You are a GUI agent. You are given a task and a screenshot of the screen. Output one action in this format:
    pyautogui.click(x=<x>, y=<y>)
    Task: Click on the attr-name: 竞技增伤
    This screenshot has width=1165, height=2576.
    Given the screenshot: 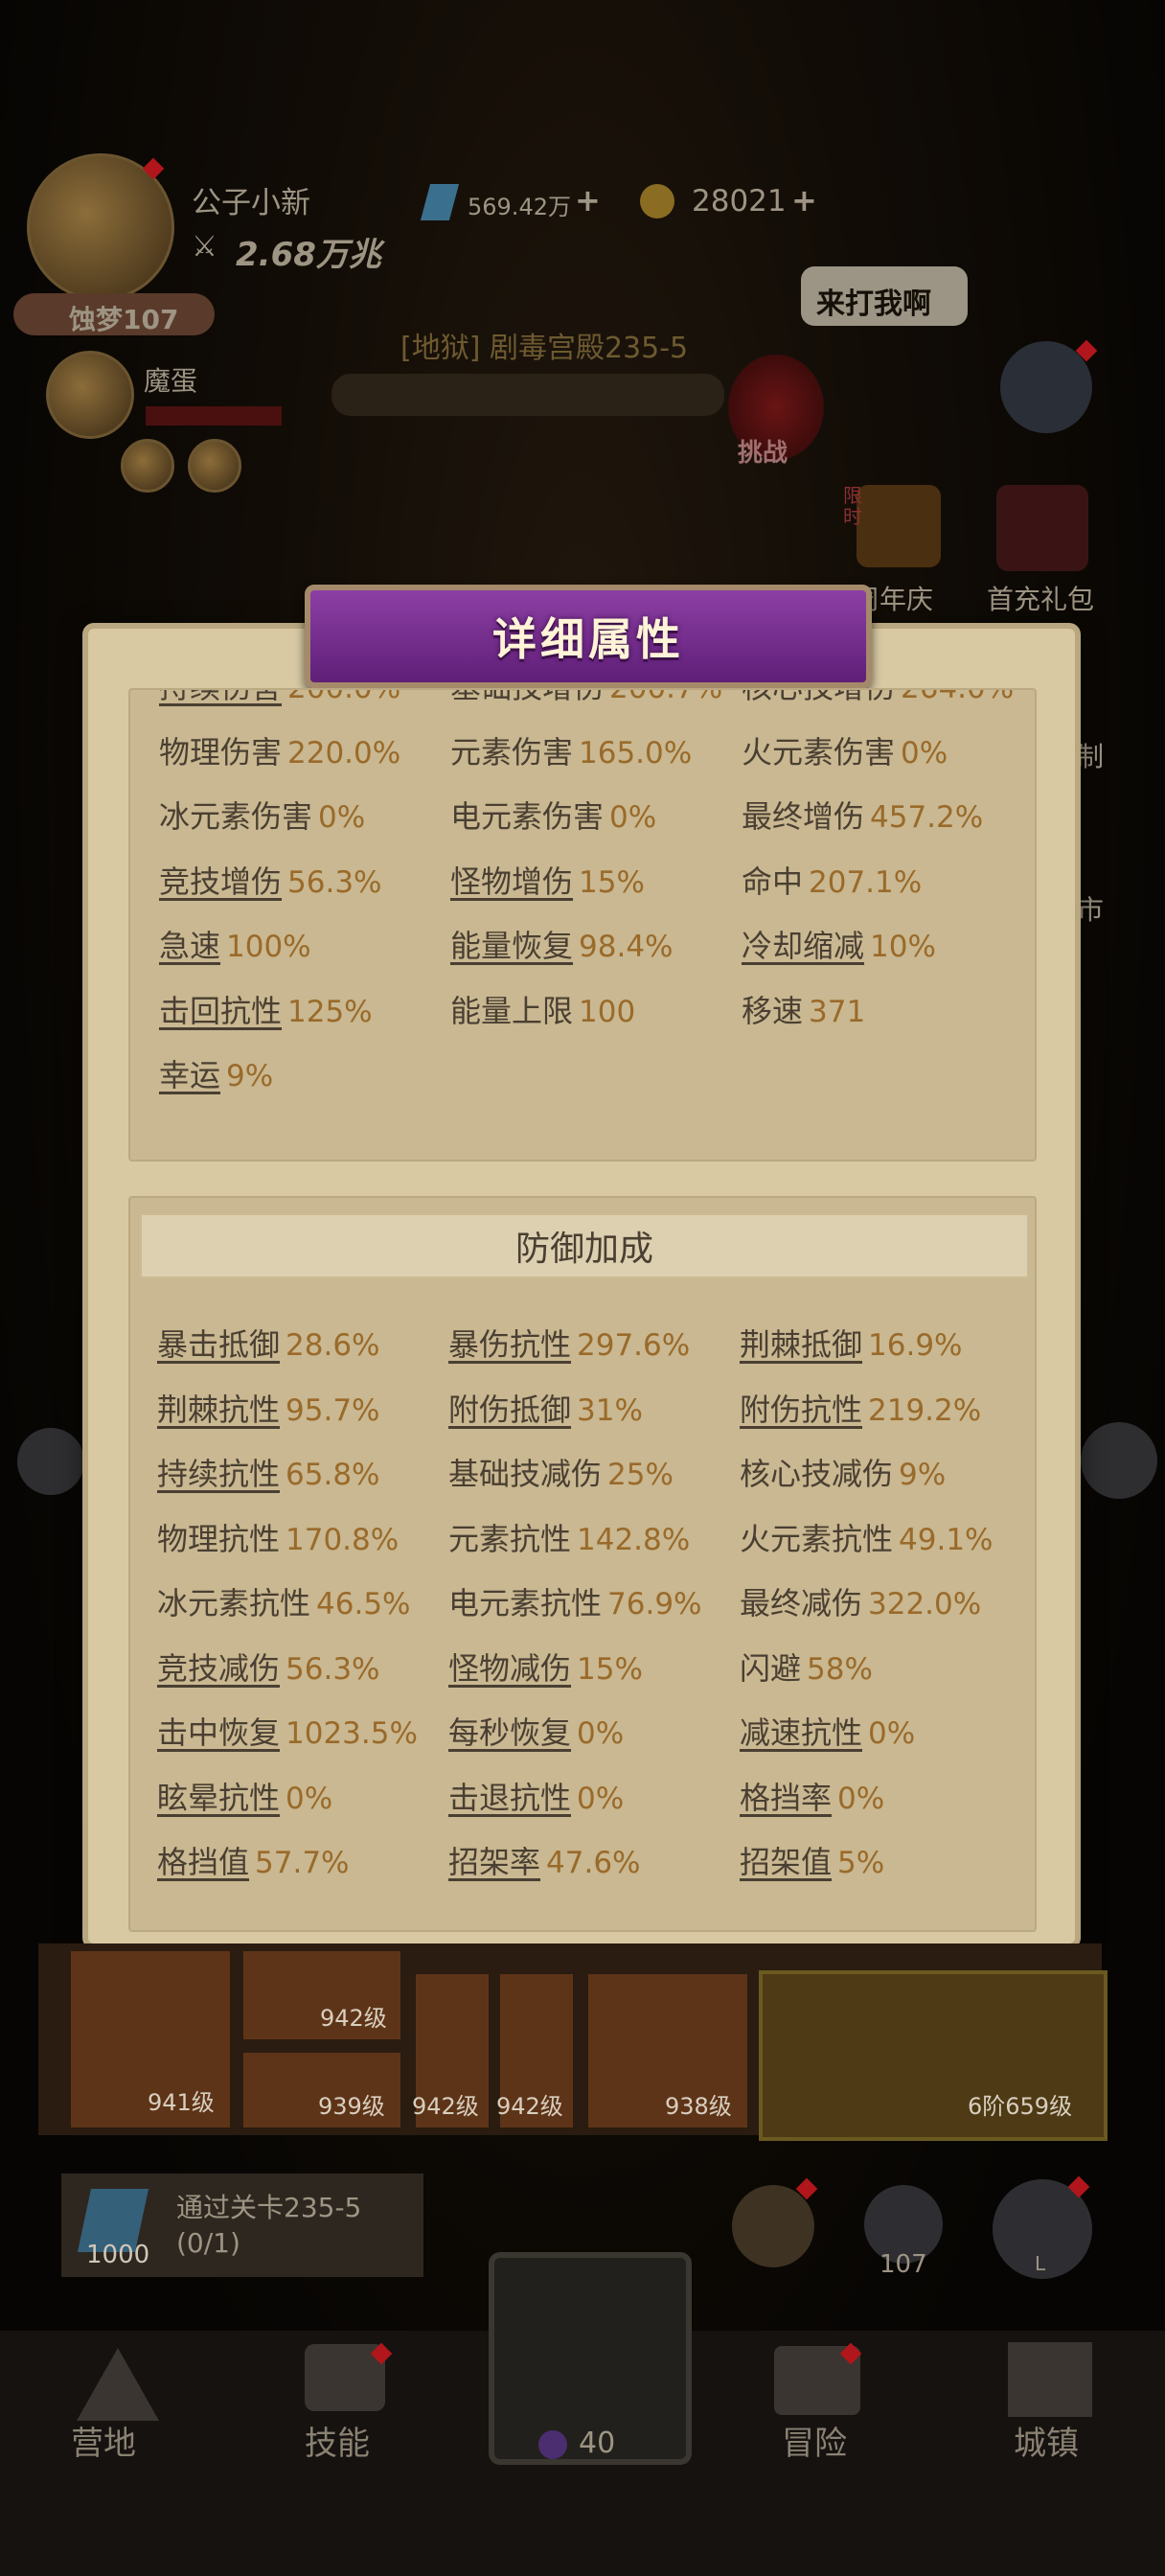 What is the action you would take?
    pyautogui.click(x=221, y=881)
    